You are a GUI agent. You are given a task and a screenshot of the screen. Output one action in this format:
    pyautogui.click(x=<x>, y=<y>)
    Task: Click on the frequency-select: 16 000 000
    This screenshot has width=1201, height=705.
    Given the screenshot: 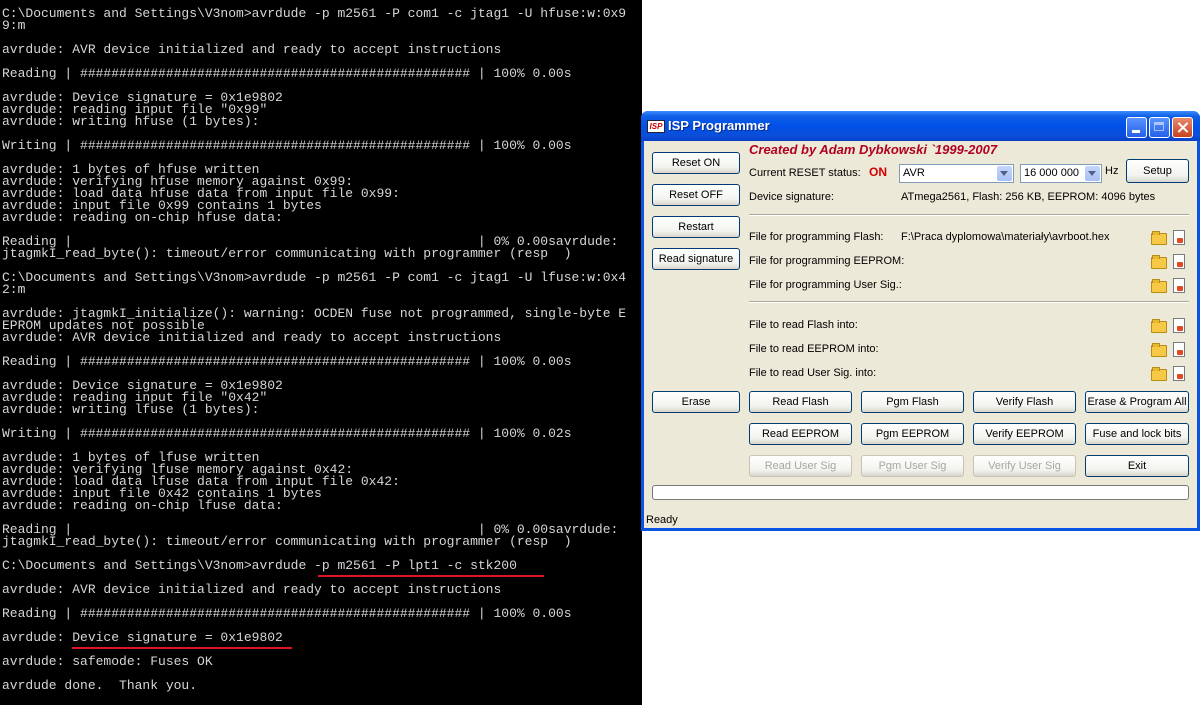 What is the action you would take?
    pyautogui.click(x=1061, y=173)
    